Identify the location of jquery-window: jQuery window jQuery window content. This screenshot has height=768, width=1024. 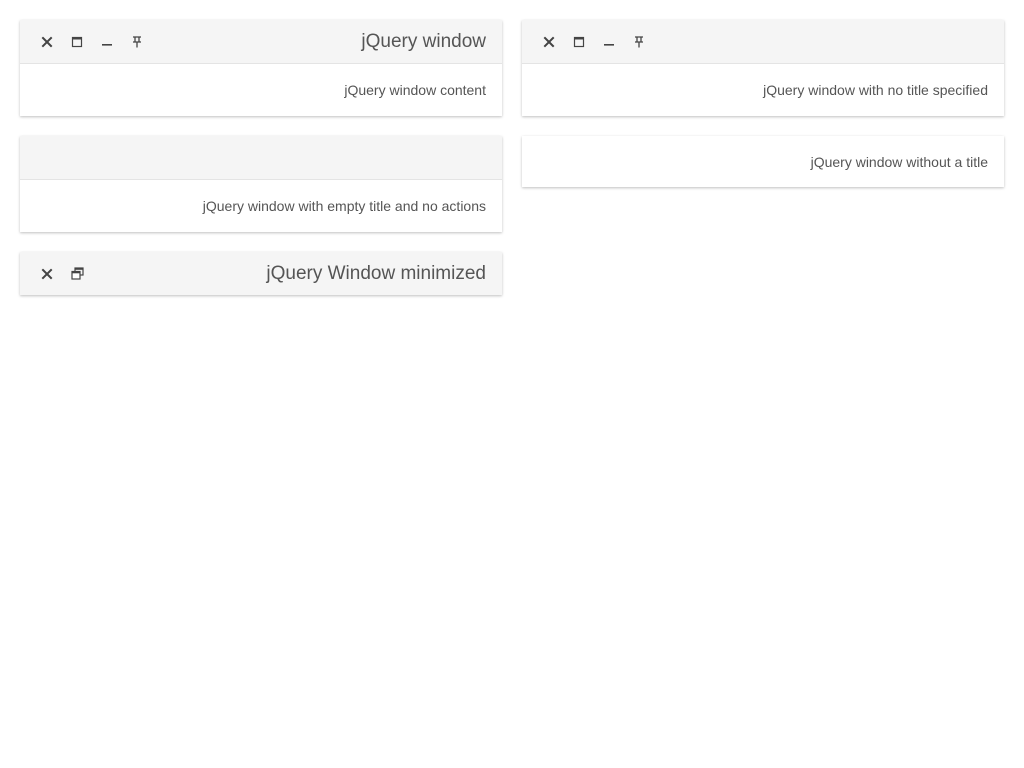
(261, 68).